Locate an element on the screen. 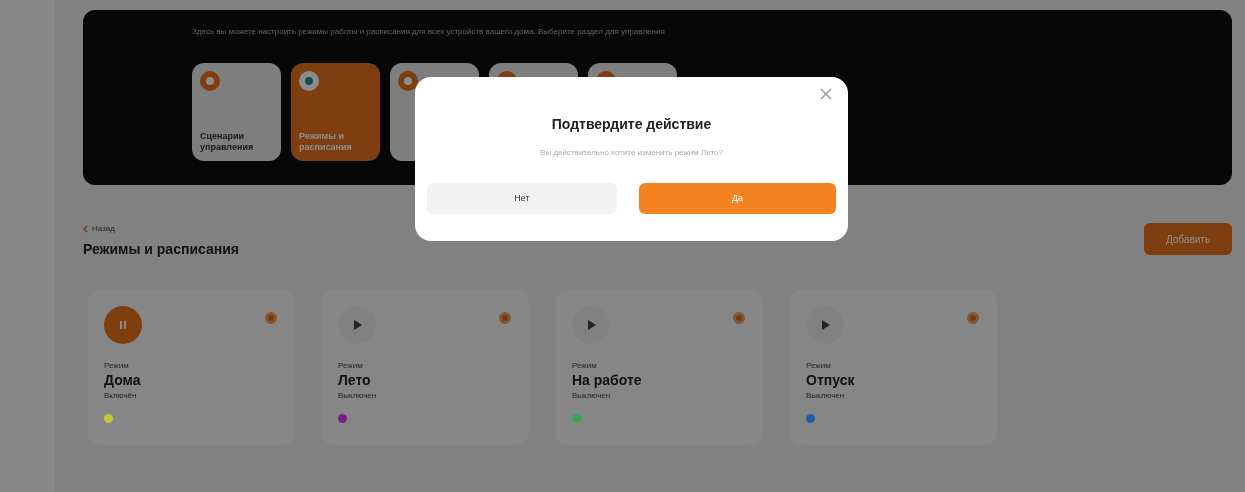 Image resolution: width=1245 pixels, height=492 pixels. dialog-message: Вы действительно хотите изменить режим Лето? is located at coordinates (631, 153).